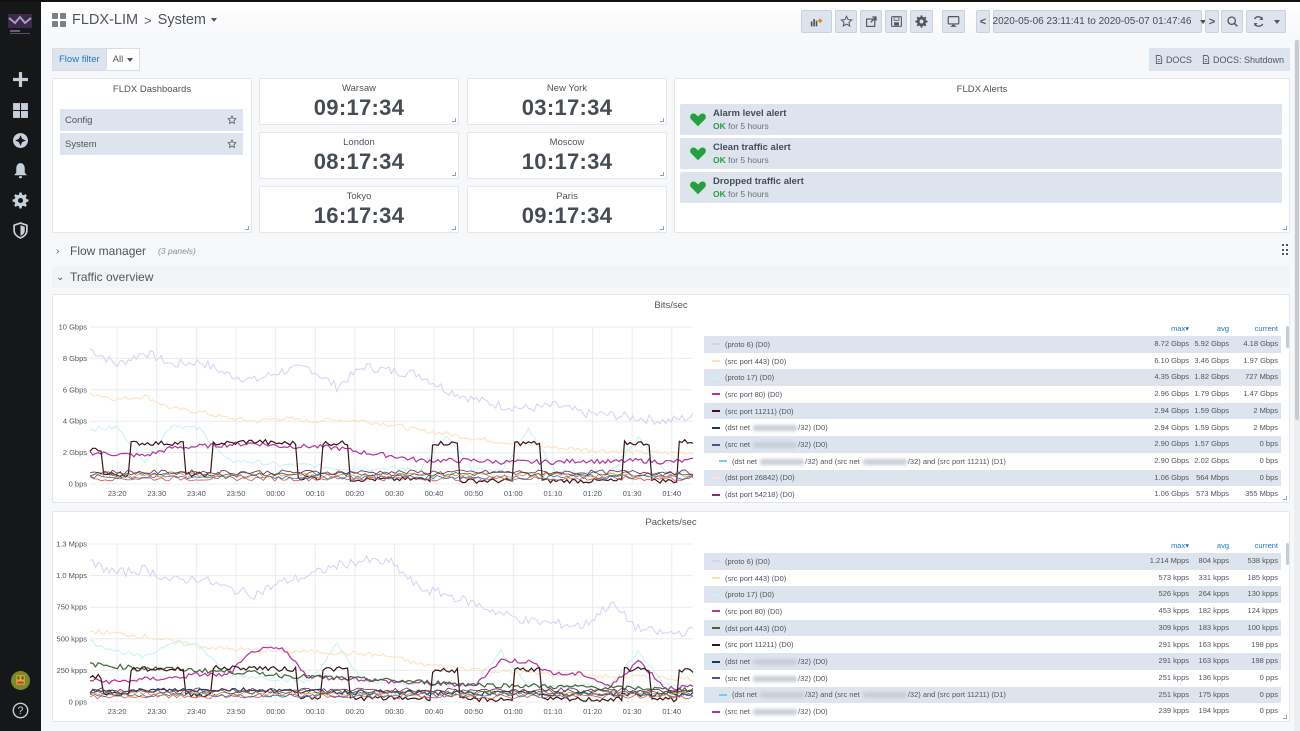  I want to click on page-scrollbar, so click(1297, 385).